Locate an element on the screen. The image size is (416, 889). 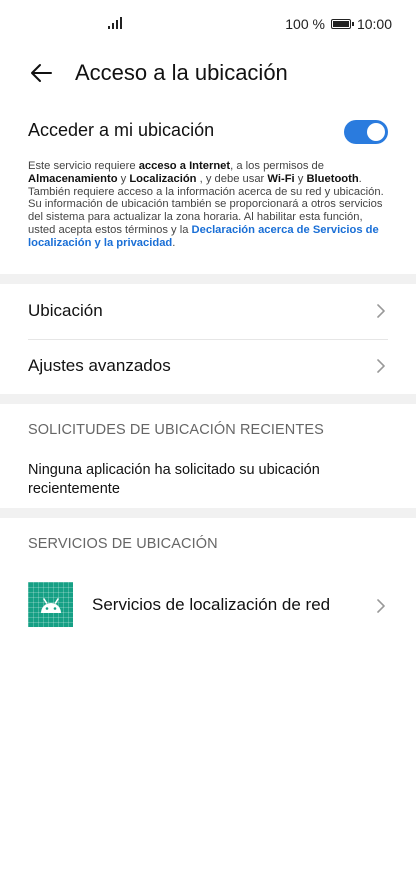
battery-icon is located at coordinates (342, 24).